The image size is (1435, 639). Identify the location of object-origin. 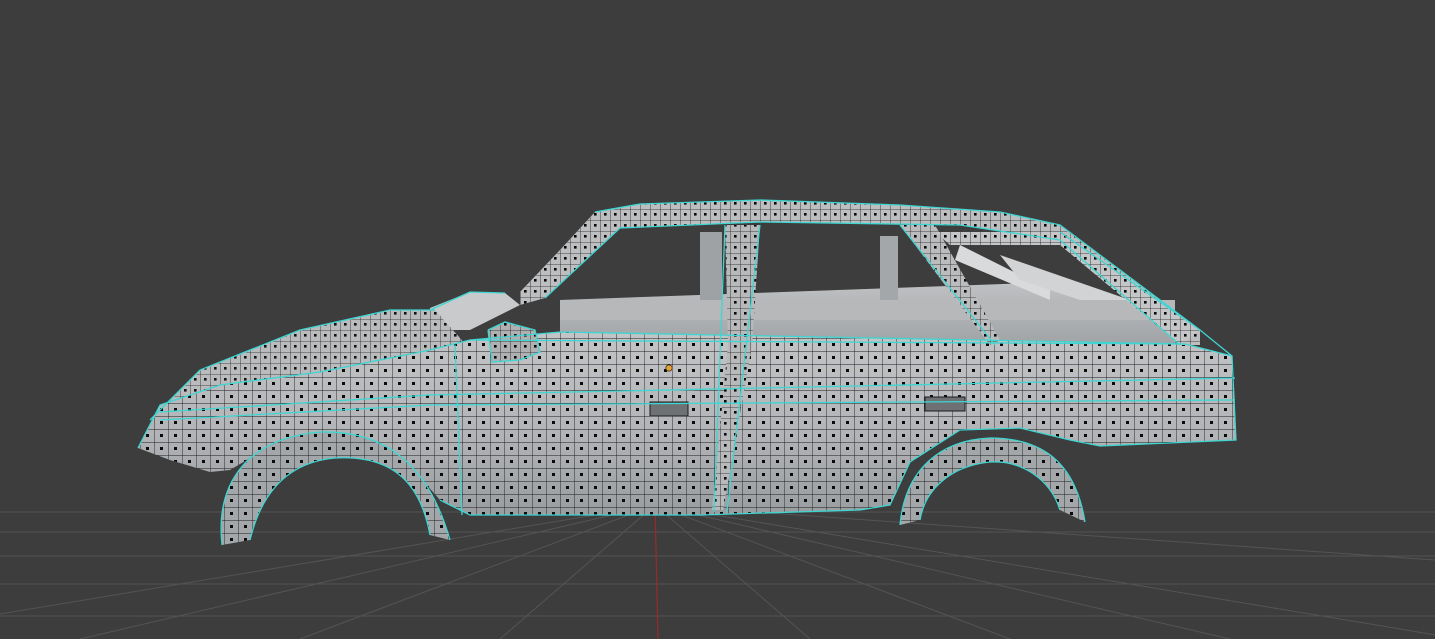
(669, 368).